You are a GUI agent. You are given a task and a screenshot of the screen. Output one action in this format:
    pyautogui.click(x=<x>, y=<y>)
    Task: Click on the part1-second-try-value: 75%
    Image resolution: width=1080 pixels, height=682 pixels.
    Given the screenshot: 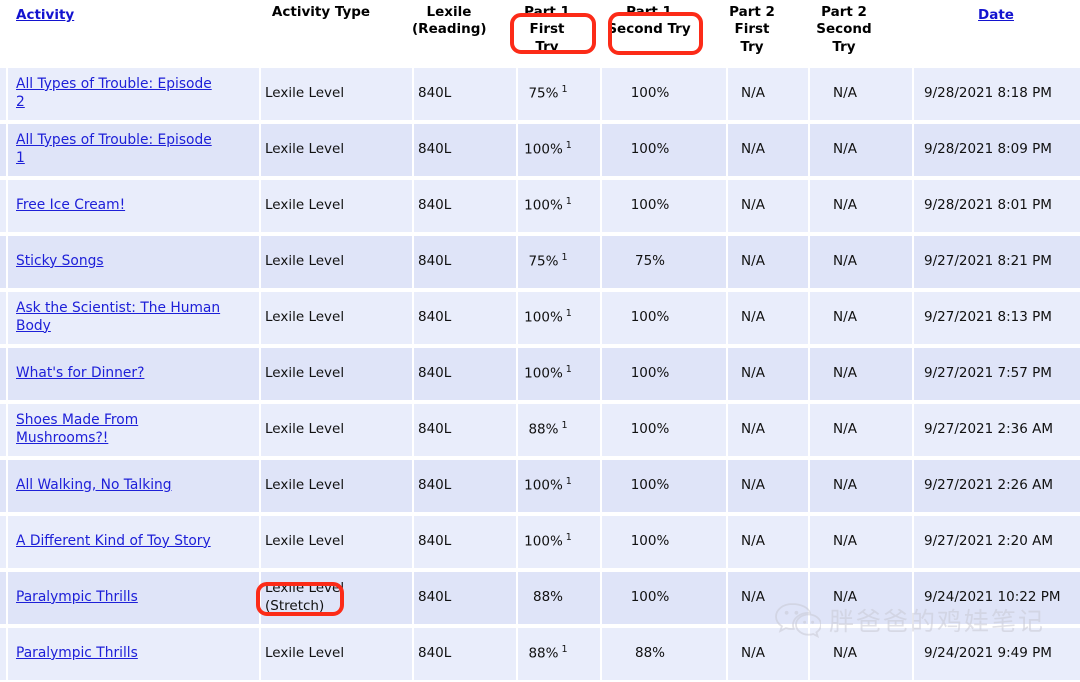 What is the action you would take?
    pyautogui.click(x=649, y=261)
    